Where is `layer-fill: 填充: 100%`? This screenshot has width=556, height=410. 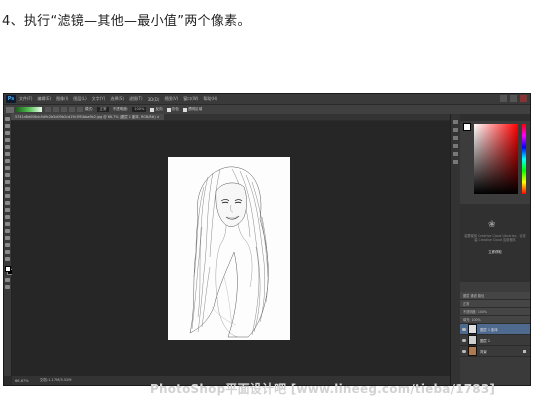
layer-fill: 填充: 100% is located at coordinates (495, 320).